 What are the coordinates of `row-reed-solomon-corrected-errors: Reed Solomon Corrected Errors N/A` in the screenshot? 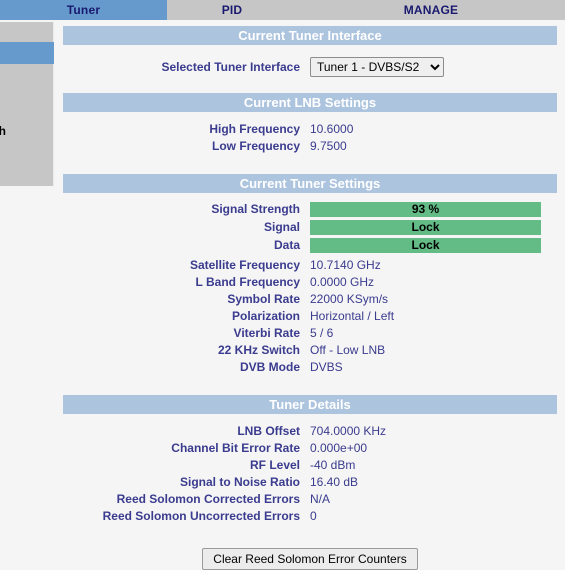 It's located at (310, 498).